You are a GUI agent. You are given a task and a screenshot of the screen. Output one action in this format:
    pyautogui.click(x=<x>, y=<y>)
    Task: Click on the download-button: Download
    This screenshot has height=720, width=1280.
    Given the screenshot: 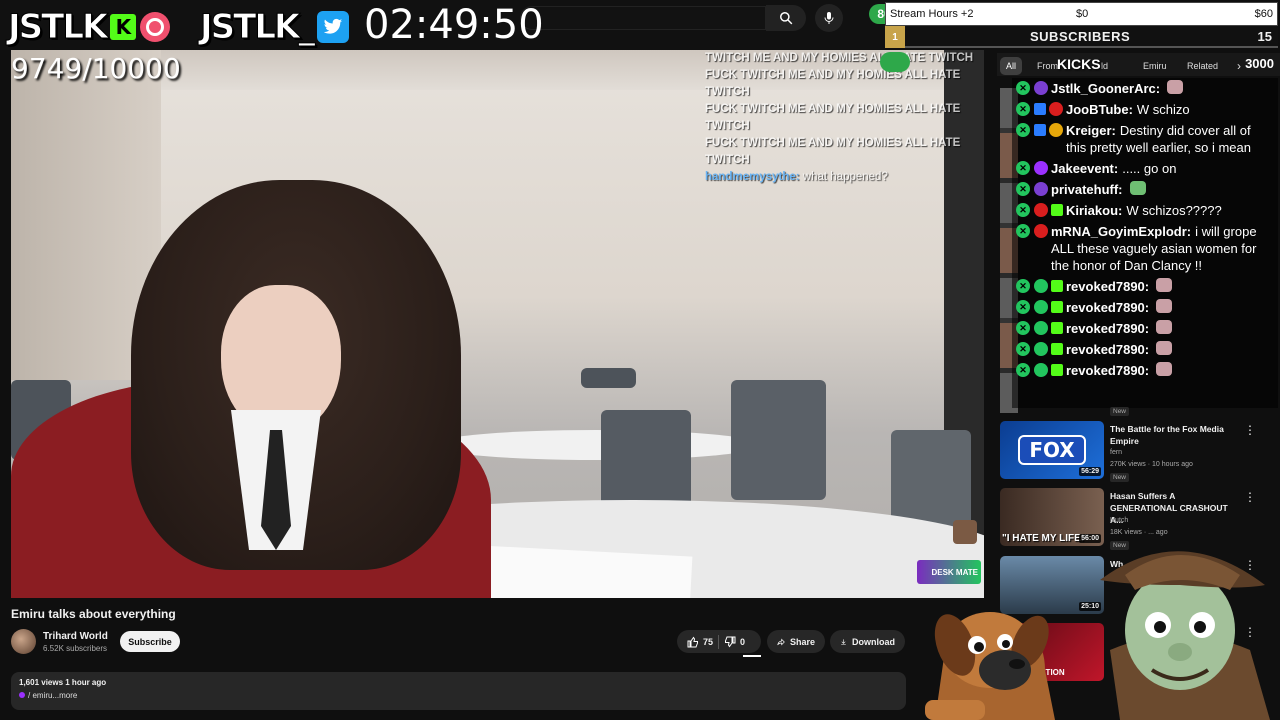 What is the action you would take?
    pyautogui.click(x=867, y=641)
    